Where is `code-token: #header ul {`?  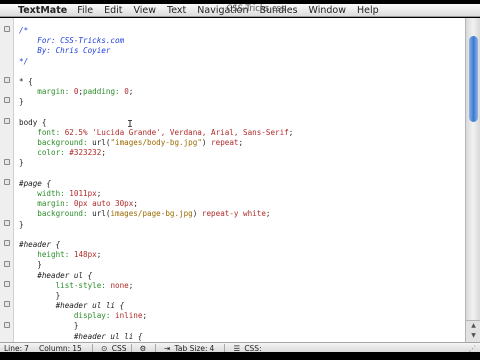
code-token: #header ul { is located at coordinates (56, 275).